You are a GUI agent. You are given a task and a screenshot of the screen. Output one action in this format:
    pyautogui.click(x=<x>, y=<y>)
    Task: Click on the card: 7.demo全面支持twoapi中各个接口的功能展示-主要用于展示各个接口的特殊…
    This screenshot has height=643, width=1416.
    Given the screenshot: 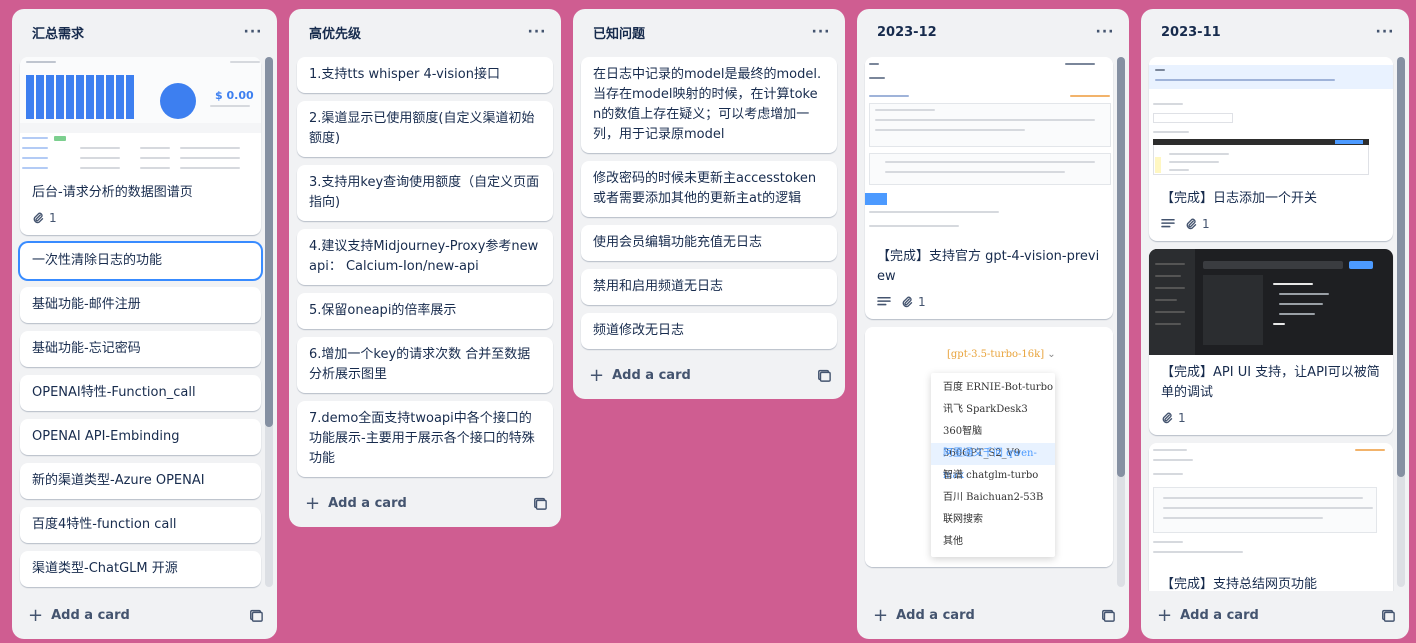 What is the action you would take?
    pyautogui.click(x=425, y=439)
    